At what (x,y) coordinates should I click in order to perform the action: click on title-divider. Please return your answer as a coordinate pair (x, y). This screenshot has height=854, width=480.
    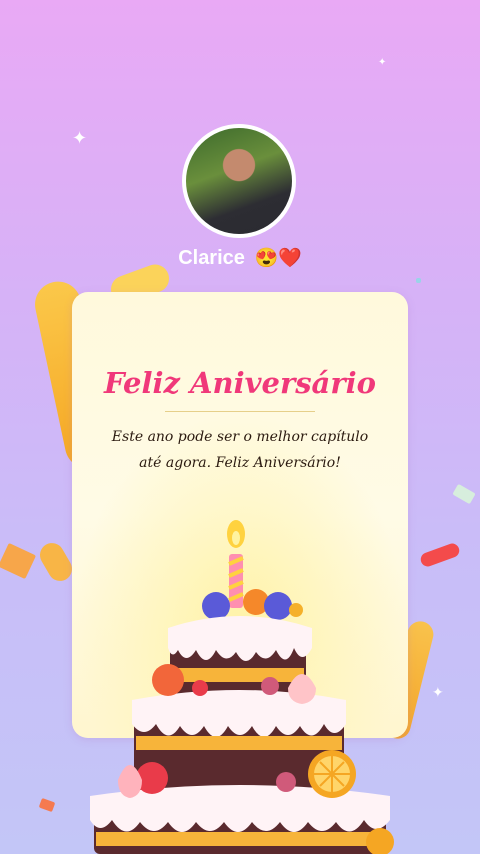
    Looking at the image, I should click on (240, 411).